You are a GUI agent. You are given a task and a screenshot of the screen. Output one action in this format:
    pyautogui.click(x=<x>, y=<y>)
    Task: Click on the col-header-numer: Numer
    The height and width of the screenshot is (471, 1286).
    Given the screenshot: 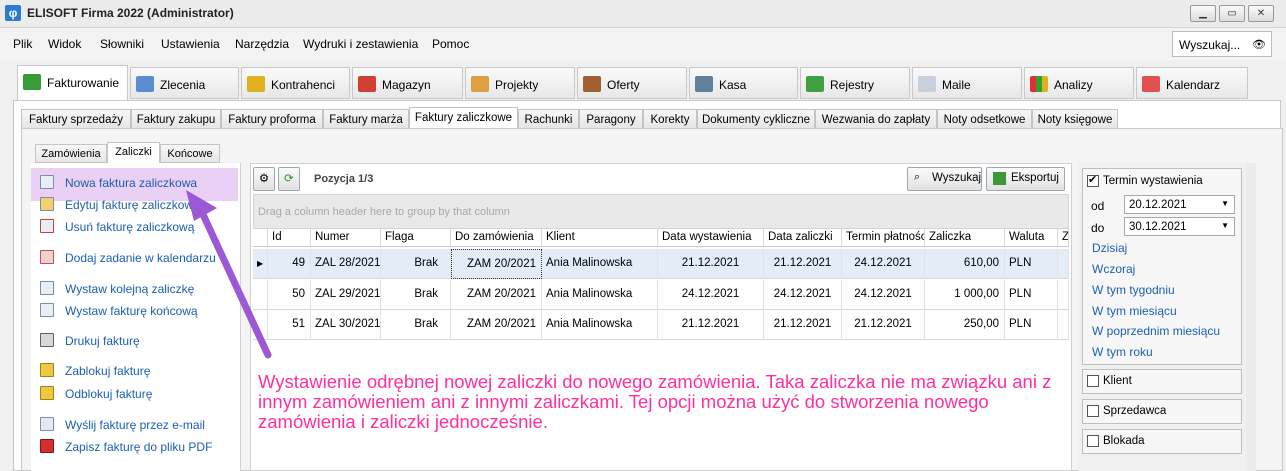 What is the action you would take?
    pyautogui.click(x=346, y=238)
    